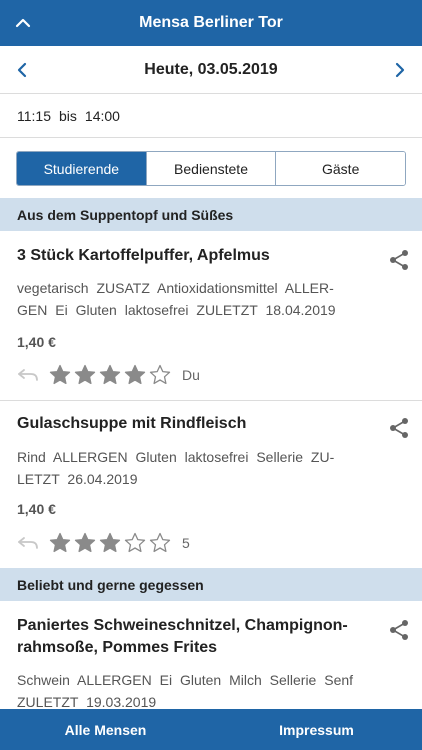 The height and width of the screenshot is (750, 422). What do you see at coordinates (132, 423) in the screenshot?
I see `meal-name: Gulaschsuppe mit Rindfleisch` at bounding box center [132, 423].